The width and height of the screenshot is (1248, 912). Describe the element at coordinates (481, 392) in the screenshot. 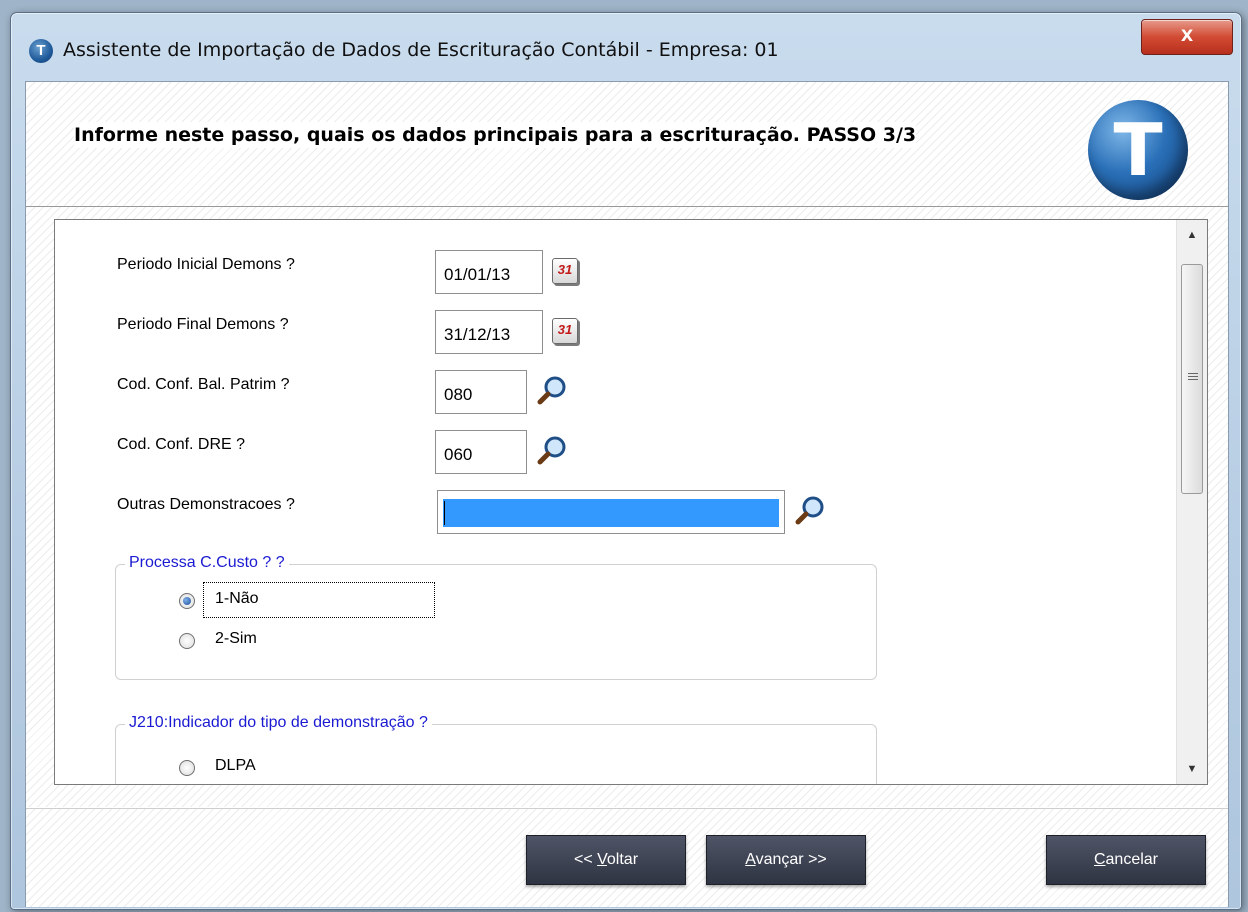

I see `cod-bal-patrim-input: 080` at that location.